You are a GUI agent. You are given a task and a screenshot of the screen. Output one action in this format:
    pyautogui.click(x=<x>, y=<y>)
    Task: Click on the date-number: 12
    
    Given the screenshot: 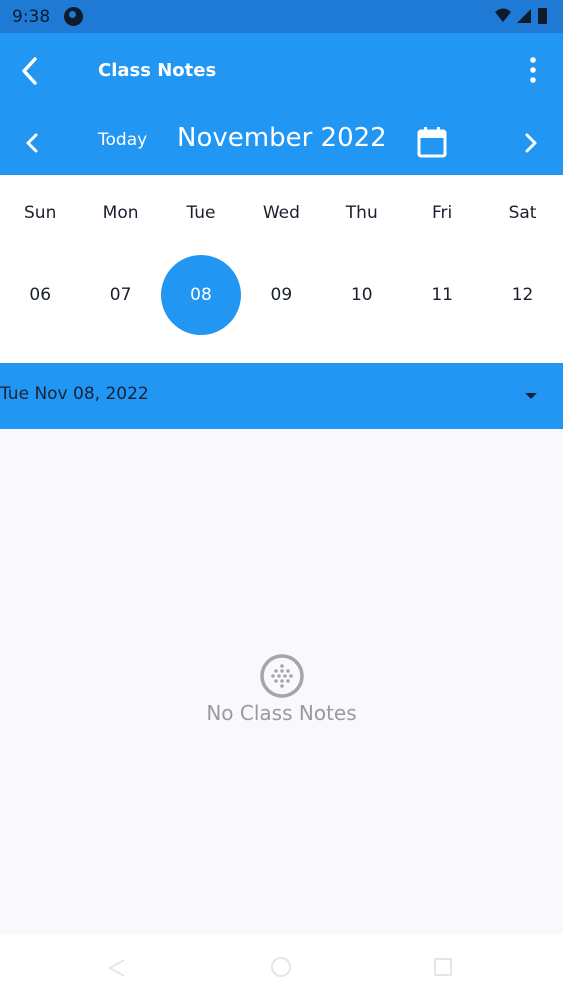 What is the action you would take?
    pyautogui.click(x=522, y=295)
    